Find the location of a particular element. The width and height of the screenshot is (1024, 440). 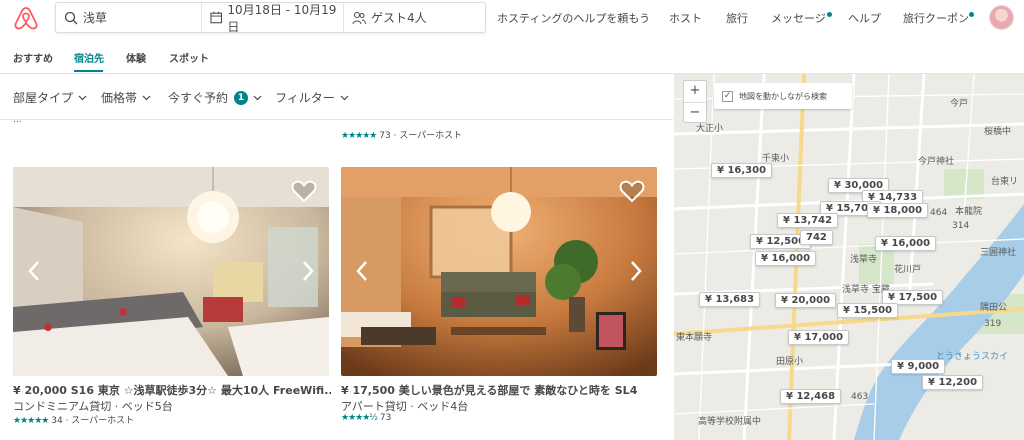

filter-bar: 部屋タイプ 価格帯 今すぐ予約 1 フィルター is located at coordinates (336, 97).